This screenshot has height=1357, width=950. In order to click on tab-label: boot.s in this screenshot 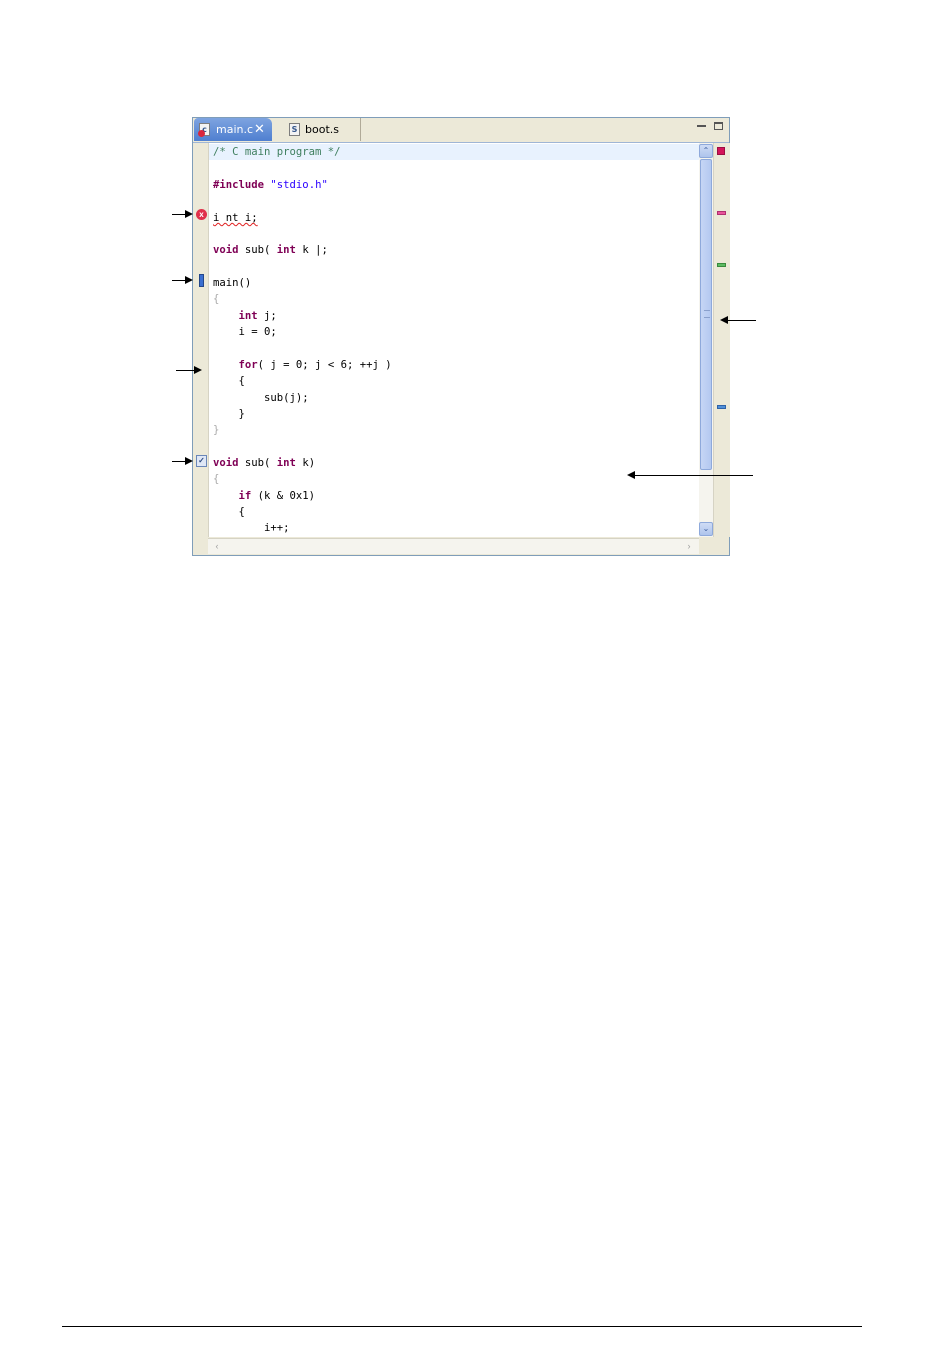, I will do `click(322, 129)`.